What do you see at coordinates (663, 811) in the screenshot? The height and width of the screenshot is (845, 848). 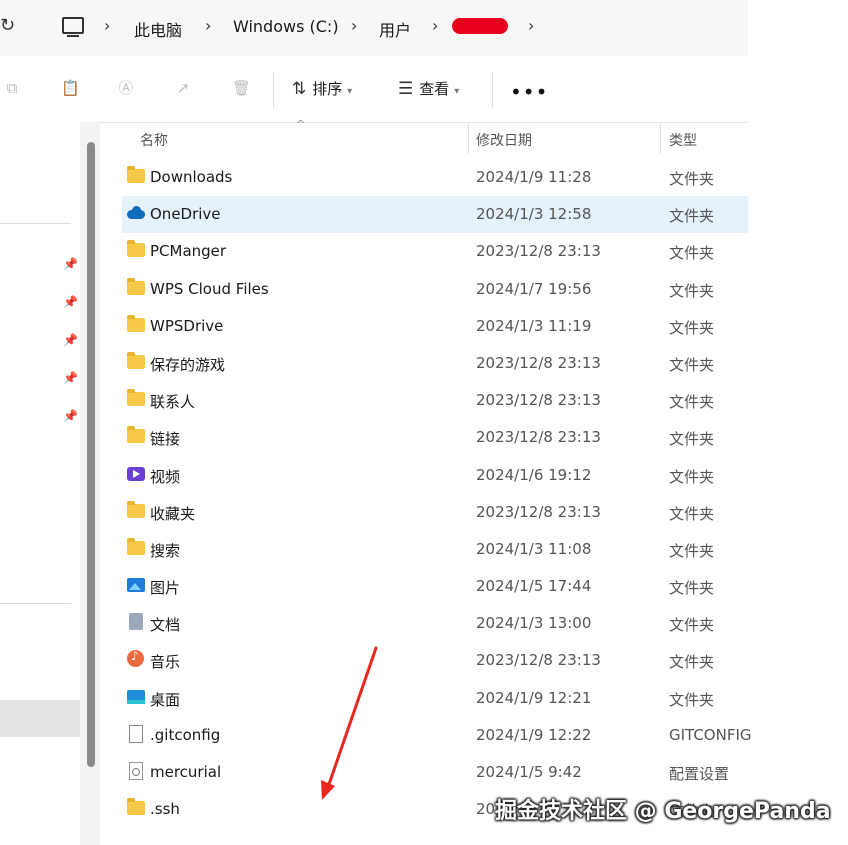 I see `watermark: 掘金技术社区 @ GeorgePanda` at bounding box center [663, 811].